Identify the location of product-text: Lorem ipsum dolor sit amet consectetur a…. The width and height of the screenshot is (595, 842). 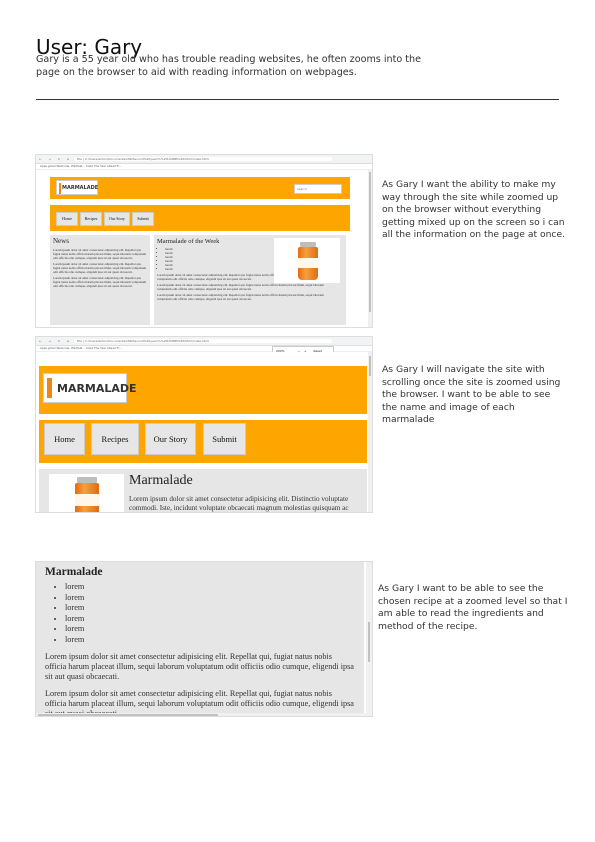
(239, 503).